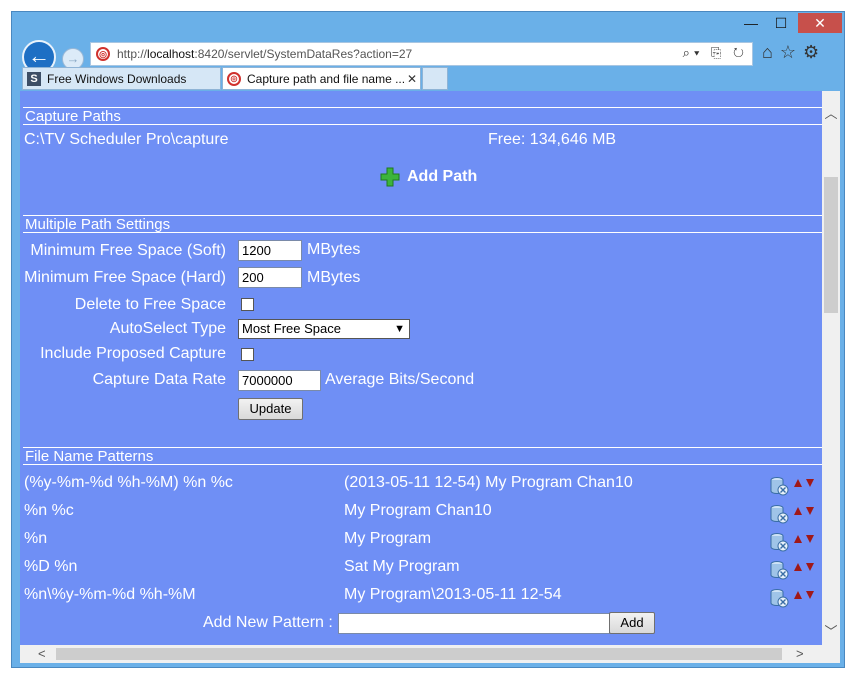  Describe the element at coordinates (171, 54) in the screenshot. I see `url-host: localhost` at that location.